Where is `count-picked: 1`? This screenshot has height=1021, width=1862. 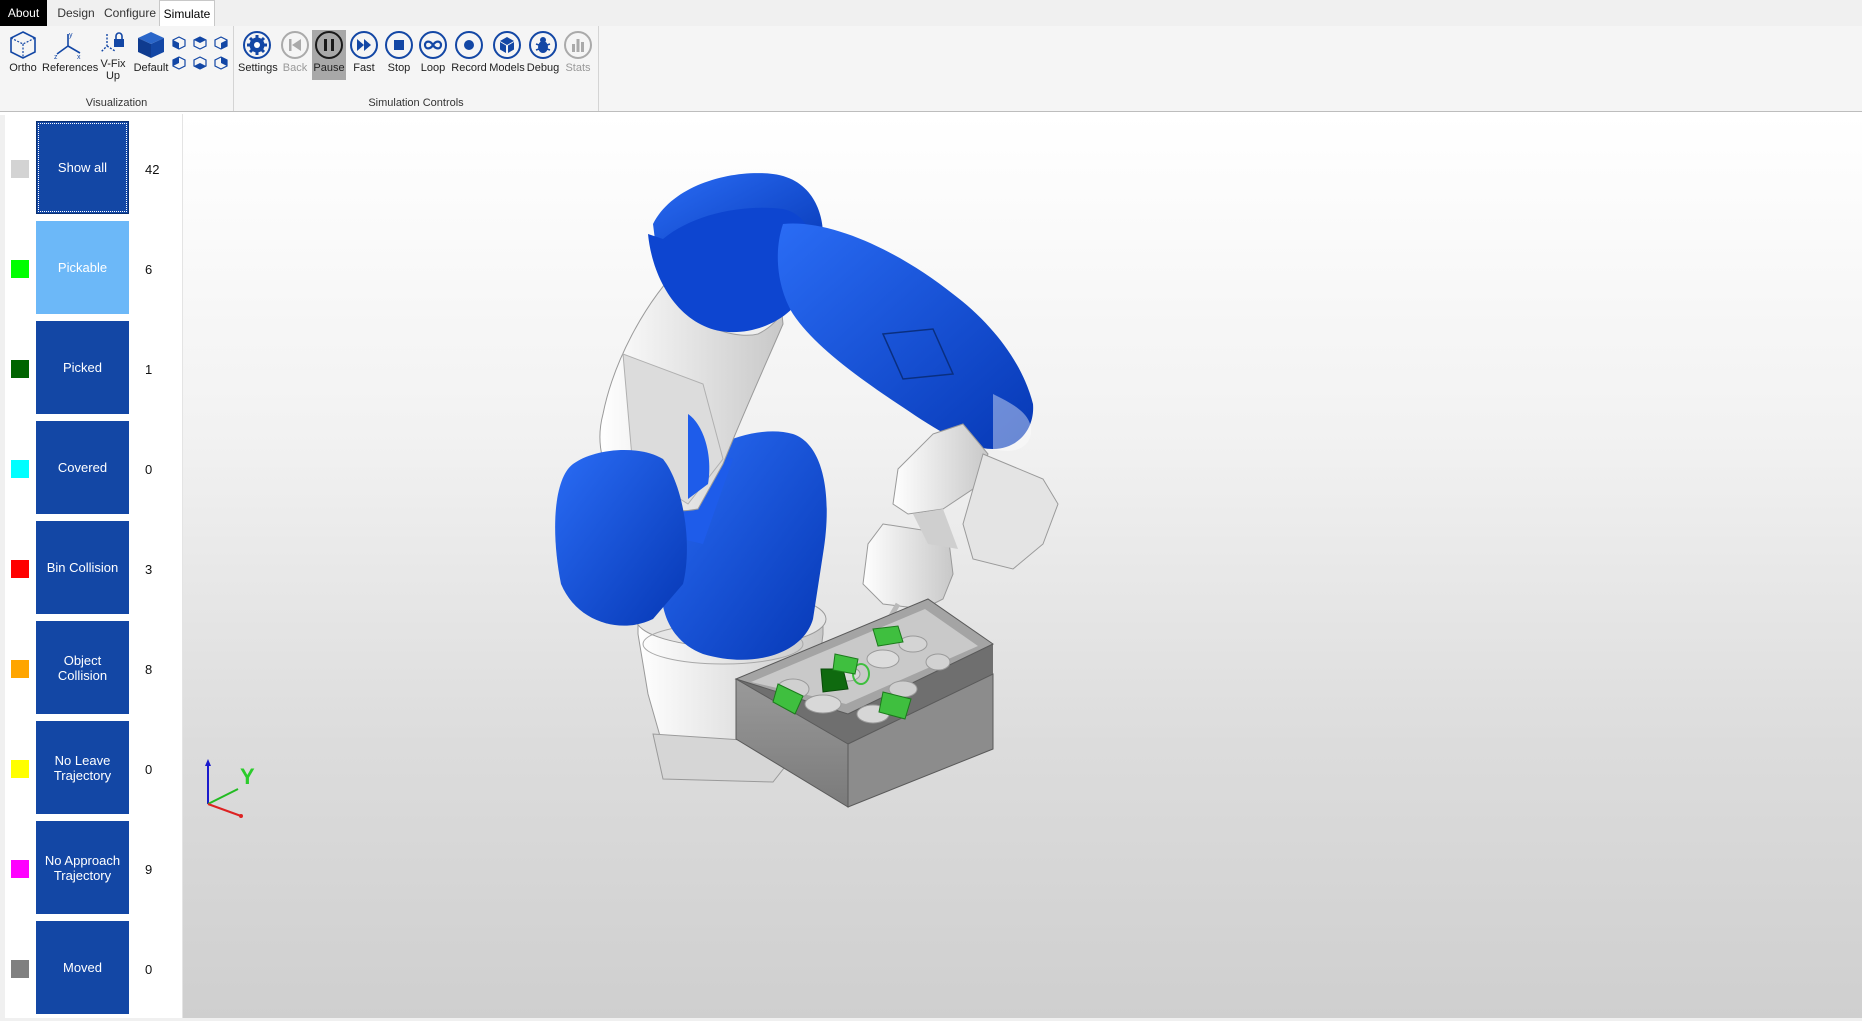 count-picked: 1 is located at coordinates (149, 369).